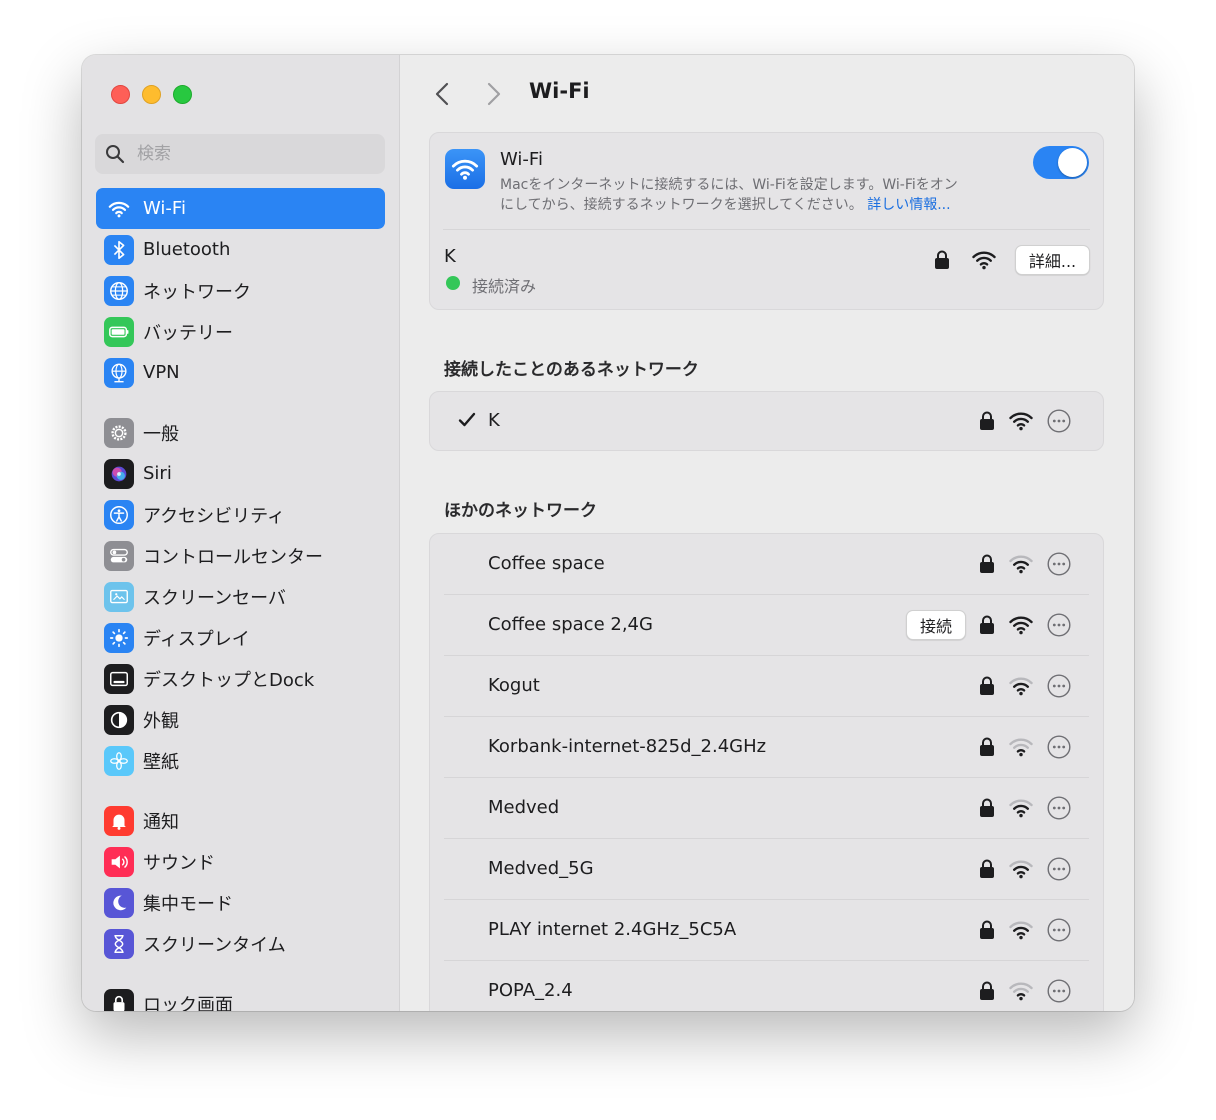 The height and width of the screenshot is (1120, 1216). What do you see at coordinates (240, 208) in the screenshot?
I see `sidebar-item-wifi: Wi-Fi` at bounding box center [240, 208].